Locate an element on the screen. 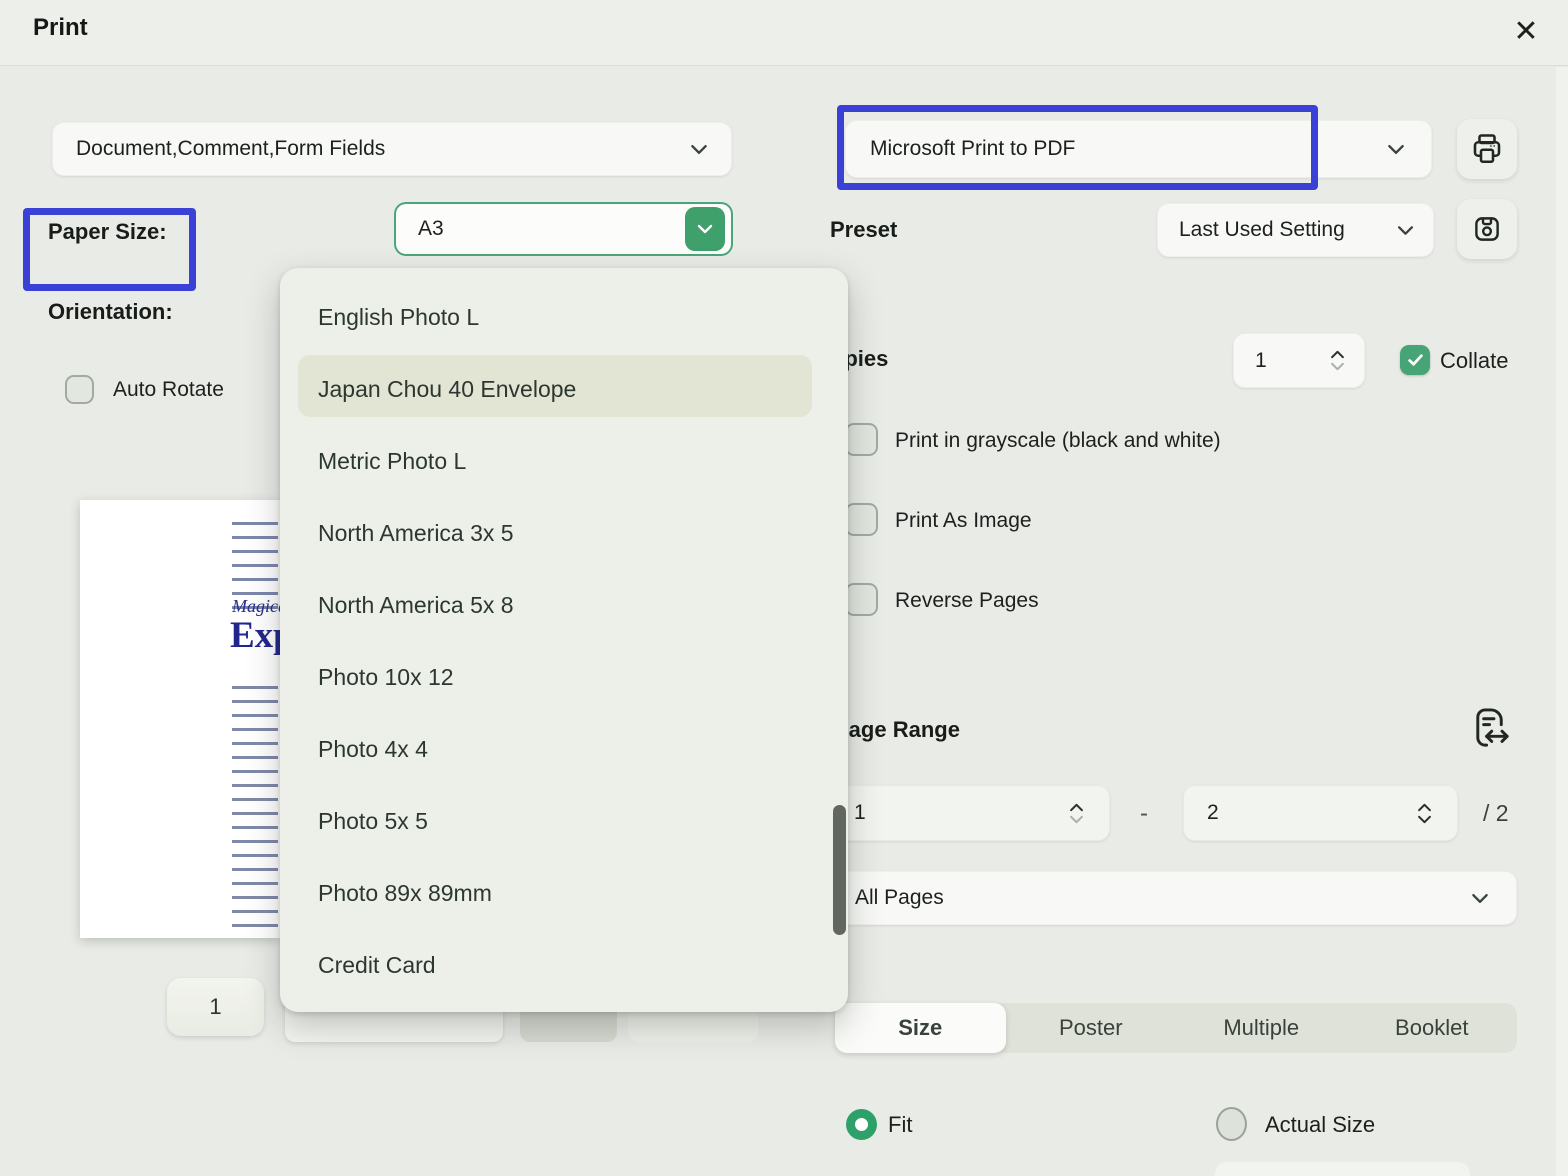 The height and width of the screenshot is (1176, 1568). menu-item-metric-photo-l: Metric Photo L is located at coordinates (392, 461).